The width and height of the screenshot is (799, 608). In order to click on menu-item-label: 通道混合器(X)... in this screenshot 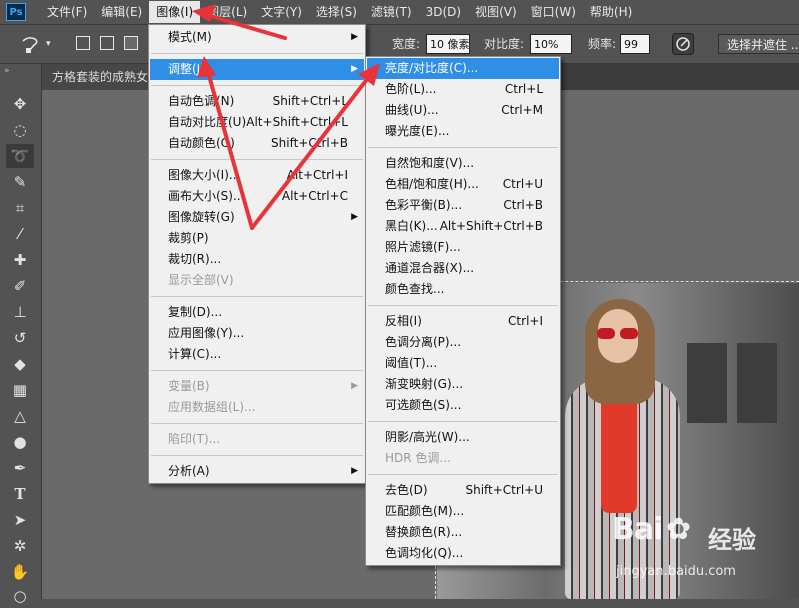, I will do `click(430, 268)`.